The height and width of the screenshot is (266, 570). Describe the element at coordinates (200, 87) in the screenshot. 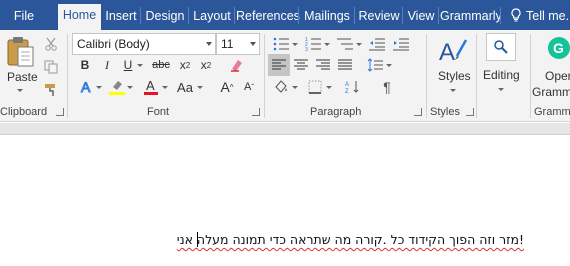

I see `change-case-dropdown-caret` at that location.